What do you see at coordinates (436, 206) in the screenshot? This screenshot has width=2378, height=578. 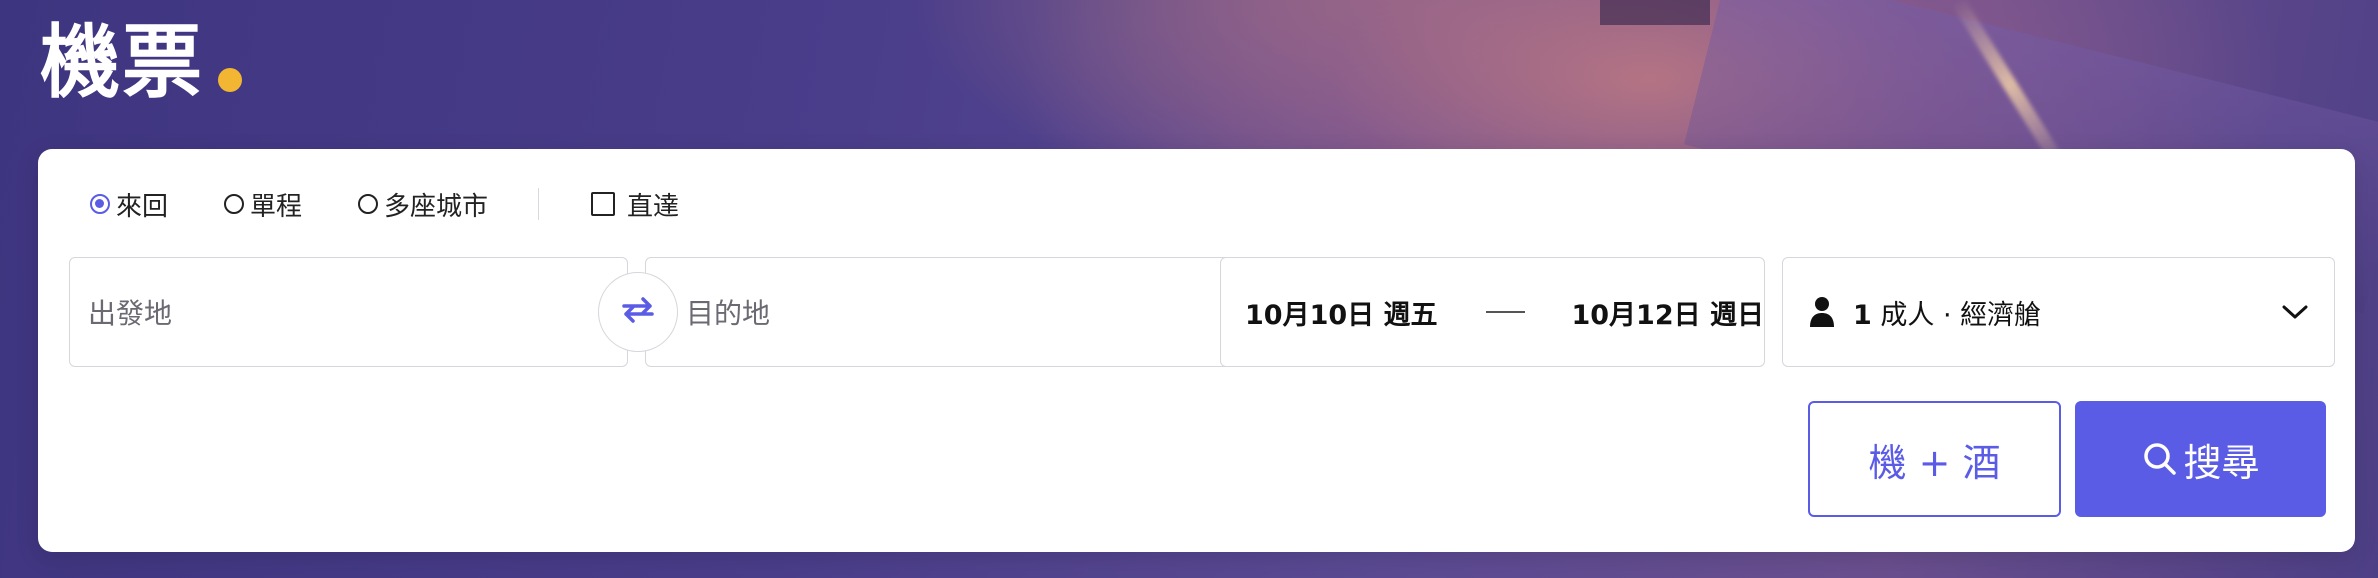 I see `trip-type-label: 多座城市` at bounding box center [436, 206].